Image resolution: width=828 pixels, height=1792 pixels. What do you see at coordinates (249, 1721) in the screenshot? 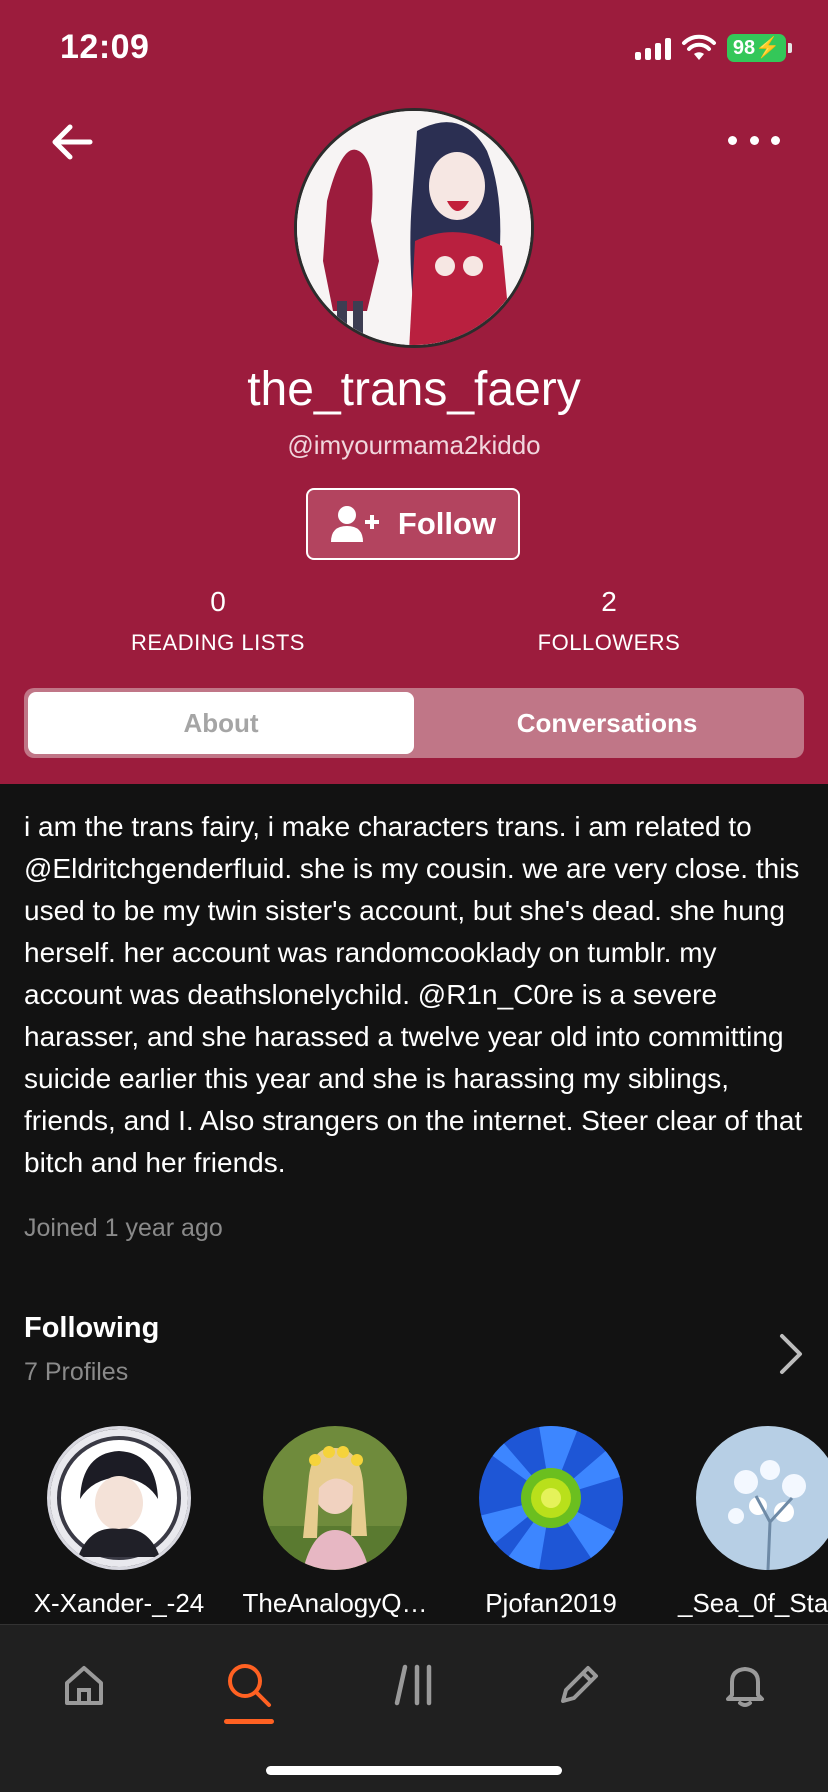
I see `active-tab-indicator` at bounding box center [249, 1721].